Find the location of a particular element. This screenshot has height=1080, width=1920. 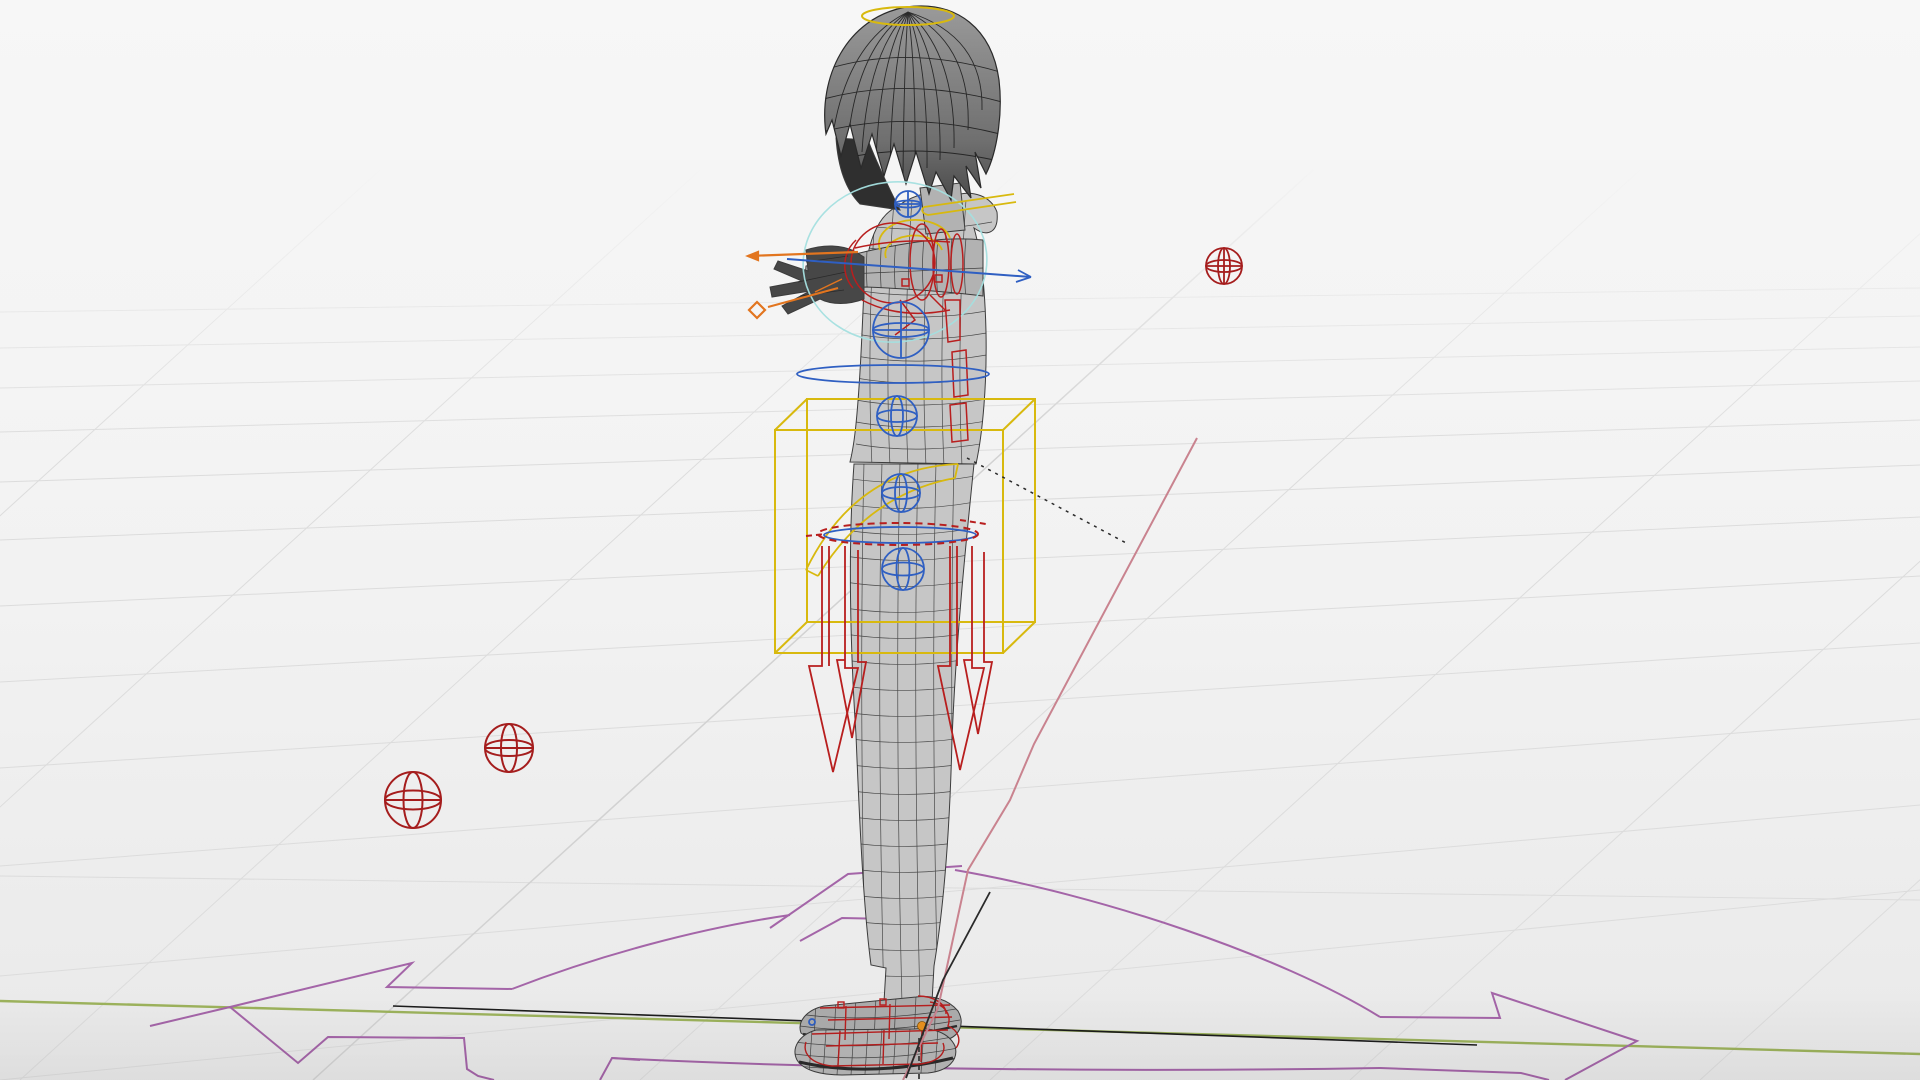

neck-sphere is located at coordinates (908, 204).